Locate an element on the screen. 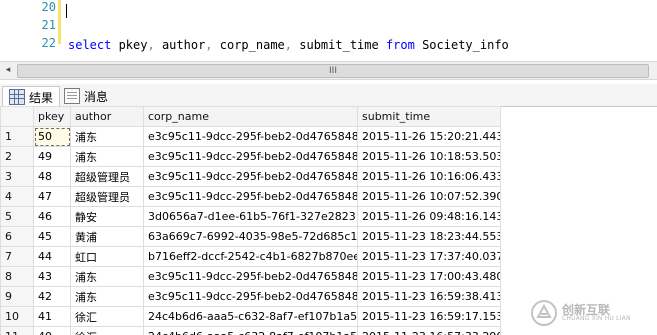 The width and height of the screenshot is (657, 335). message-icon is located at coordinates (72, 96).